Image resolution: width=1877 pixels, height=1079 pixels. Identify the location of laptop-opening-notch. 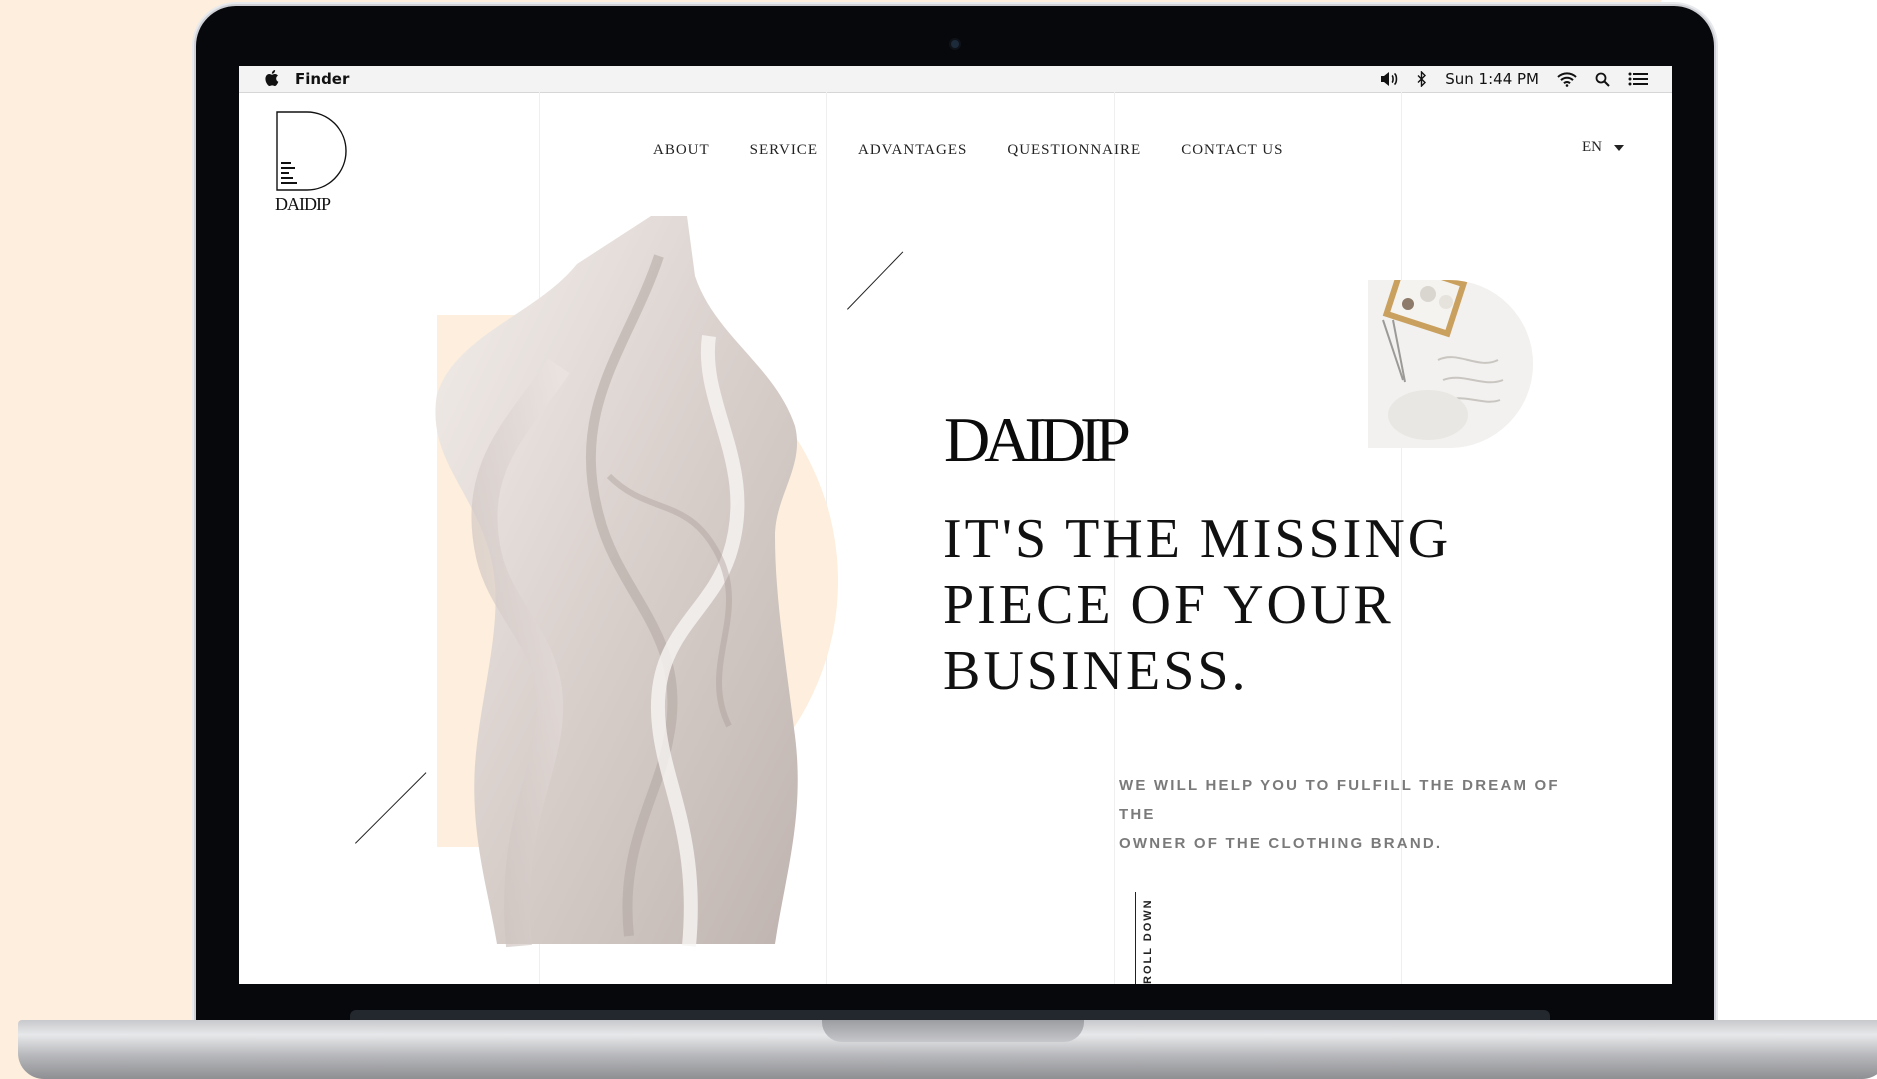
(953, 1031).